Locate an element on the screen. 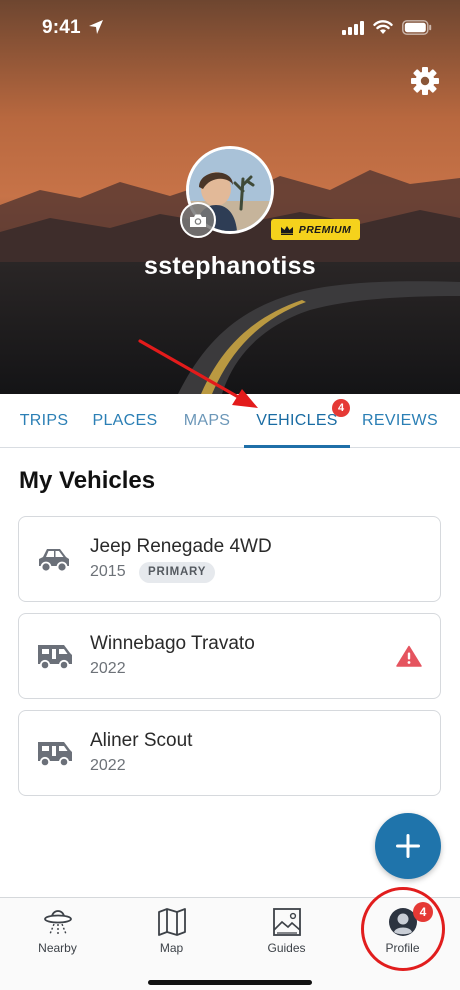 This screenshot has height=990, width=460. status-indicators is located at coordinates (387, 27).